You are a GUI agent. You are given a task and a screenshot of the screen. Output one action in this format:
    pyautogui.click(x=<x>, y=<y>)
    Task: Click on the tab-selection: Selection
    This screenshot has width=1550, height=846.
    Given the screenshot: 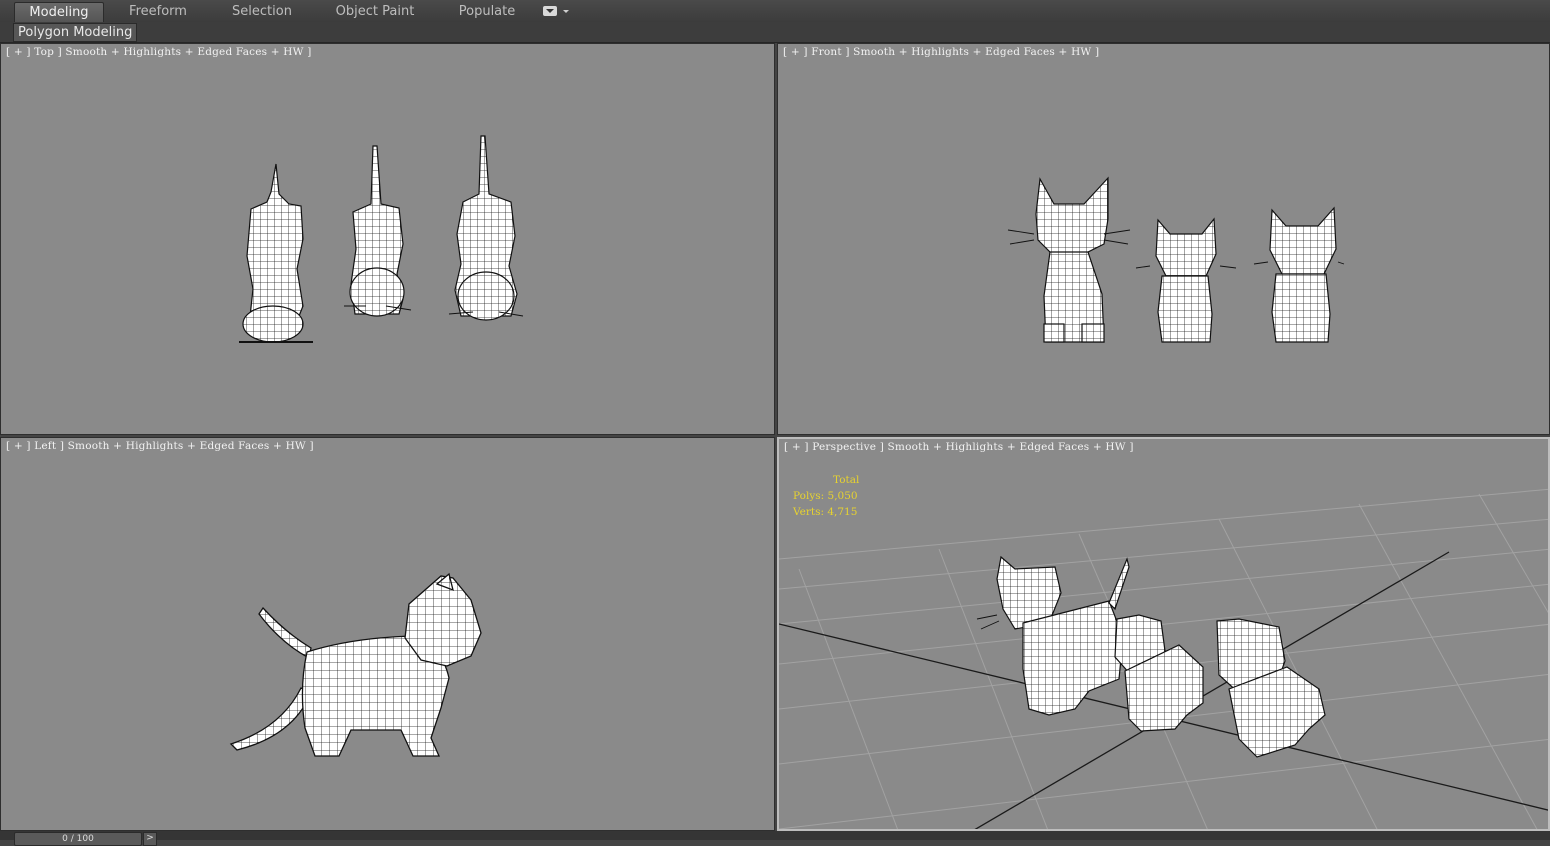 What is the action you would take?
    pyautogui.click(x=262, y=11)
    